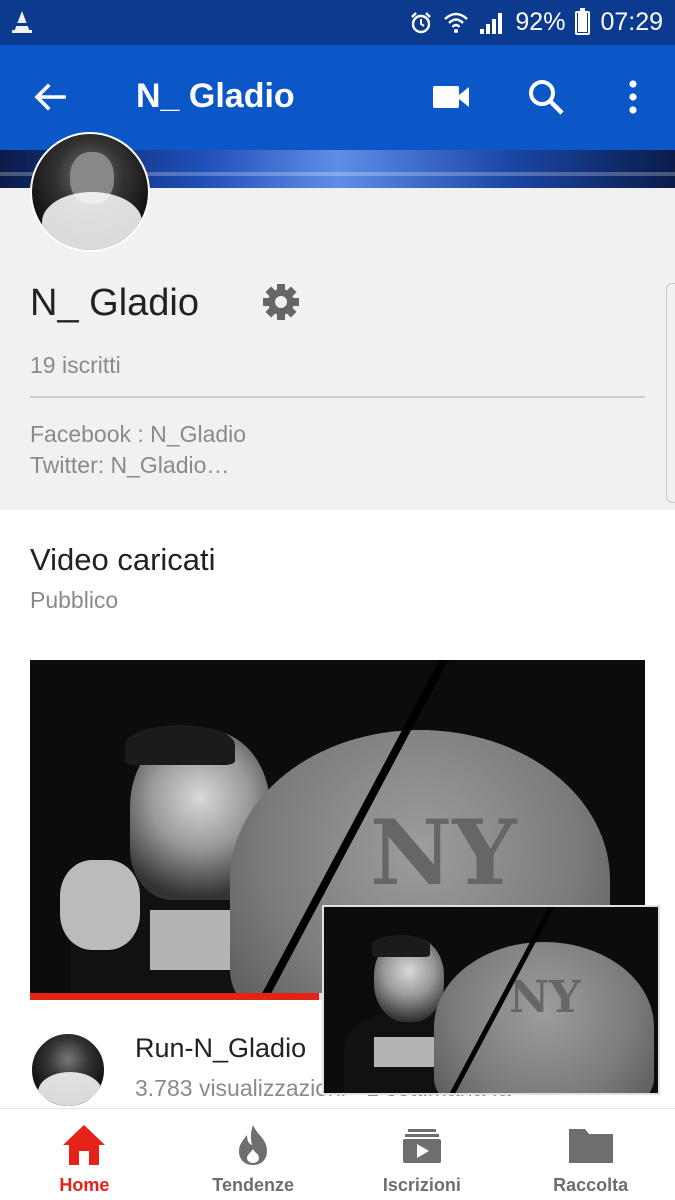 The image size is (675, 1200). I want to click on mini-person-cap, so click(401, 946).